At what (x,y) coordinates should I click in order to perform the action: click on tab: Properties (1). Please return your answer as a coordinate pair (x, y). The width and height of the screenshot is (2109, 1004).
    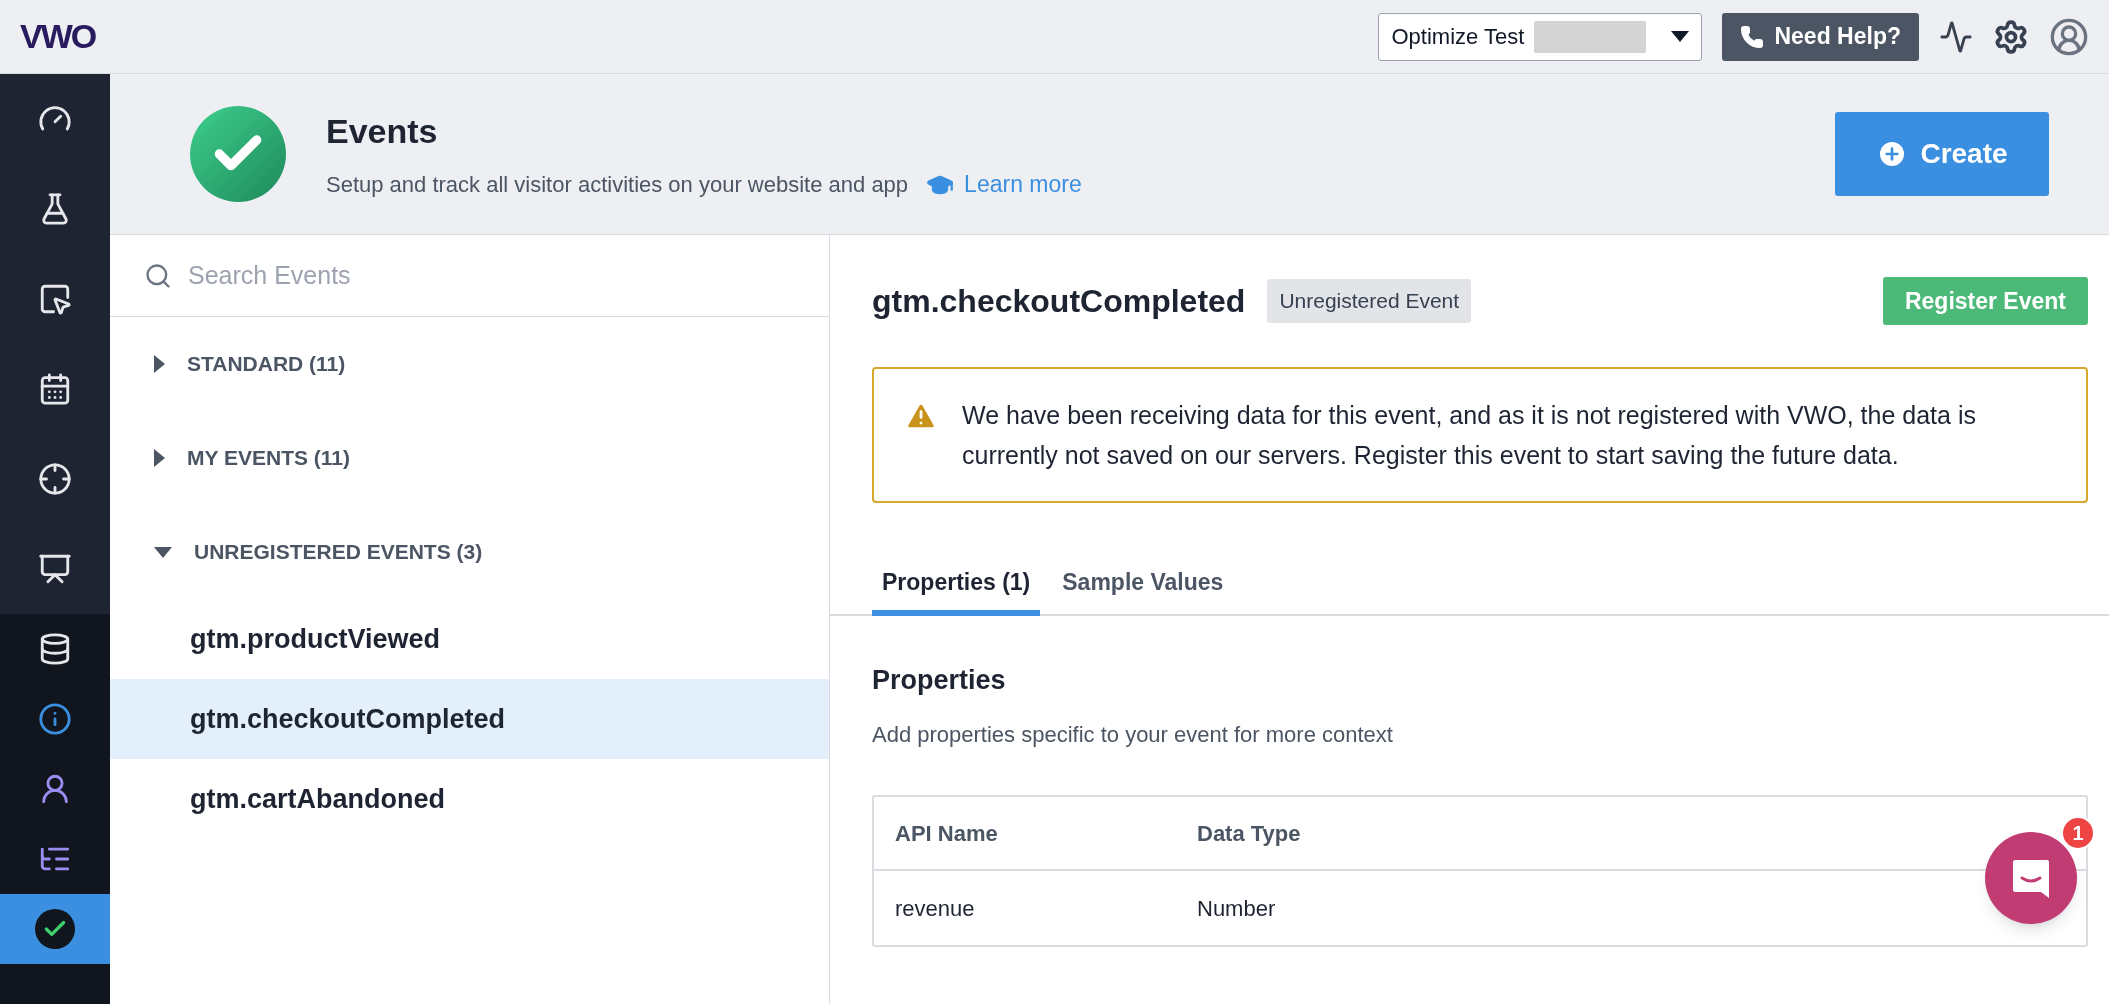
    Looking at the image, I should click on (956, 590).